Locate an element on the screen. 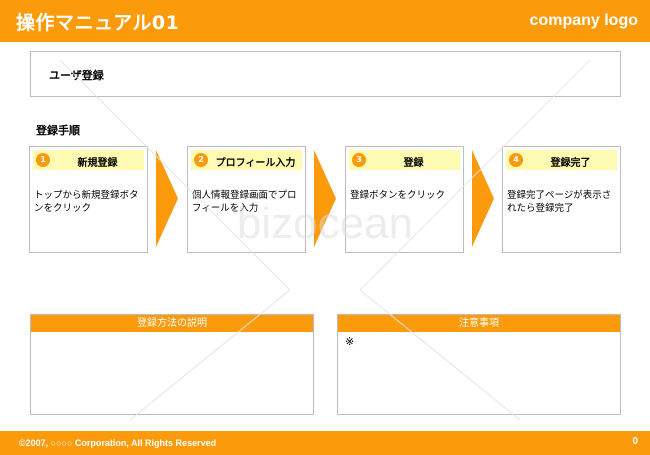  step-title: プロフィール入力 is located at coordinates (255, 163).